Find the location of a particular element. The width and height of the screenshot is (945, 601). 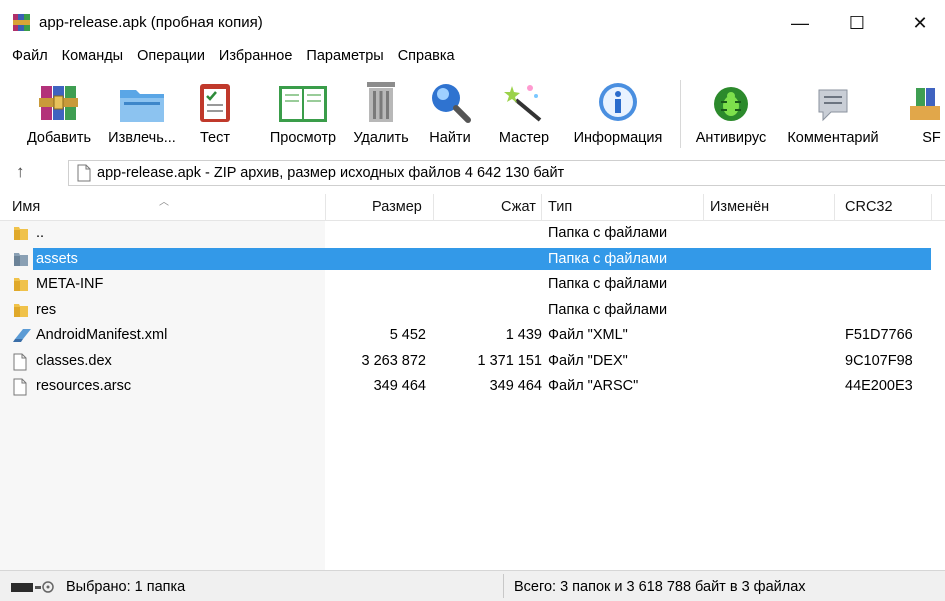

menu-favorites: Избранное is located at coordinates (255, 59).